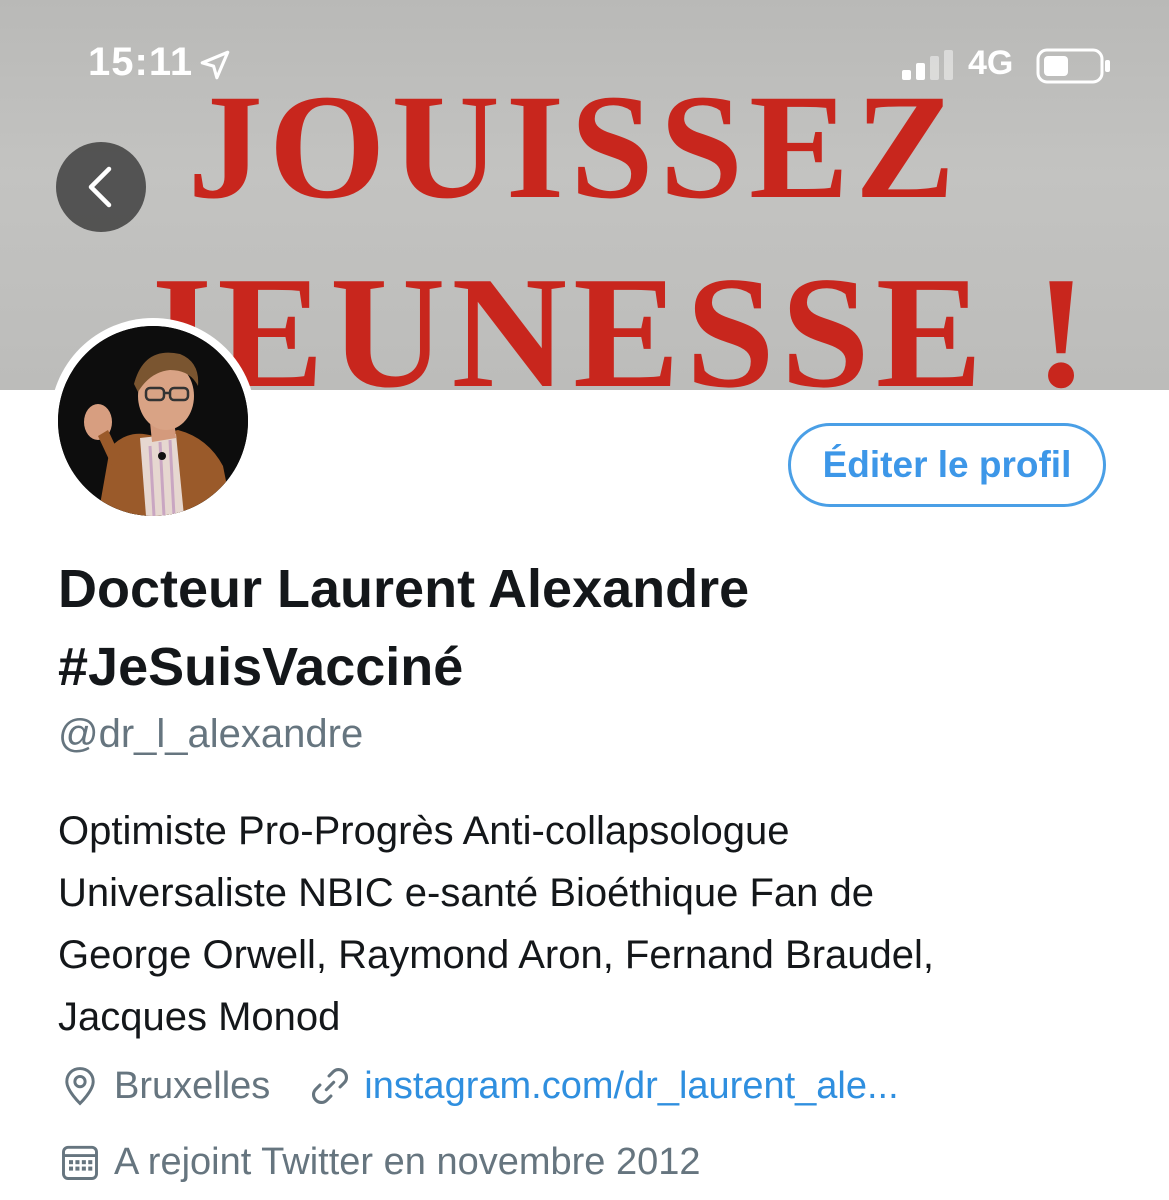 This screenshot has height=1200, width=1169. I want to click on calendar-icon, so click(80, 1162).